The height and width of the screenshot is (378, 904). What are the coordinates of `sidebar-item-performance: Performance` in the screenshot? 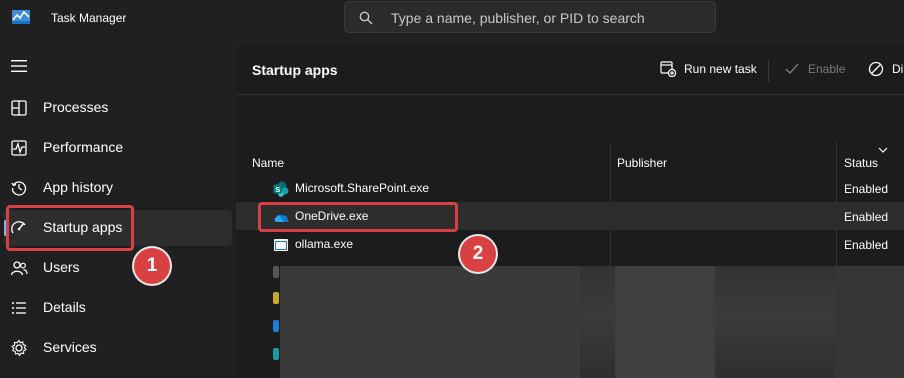 It's located at (118, 148).